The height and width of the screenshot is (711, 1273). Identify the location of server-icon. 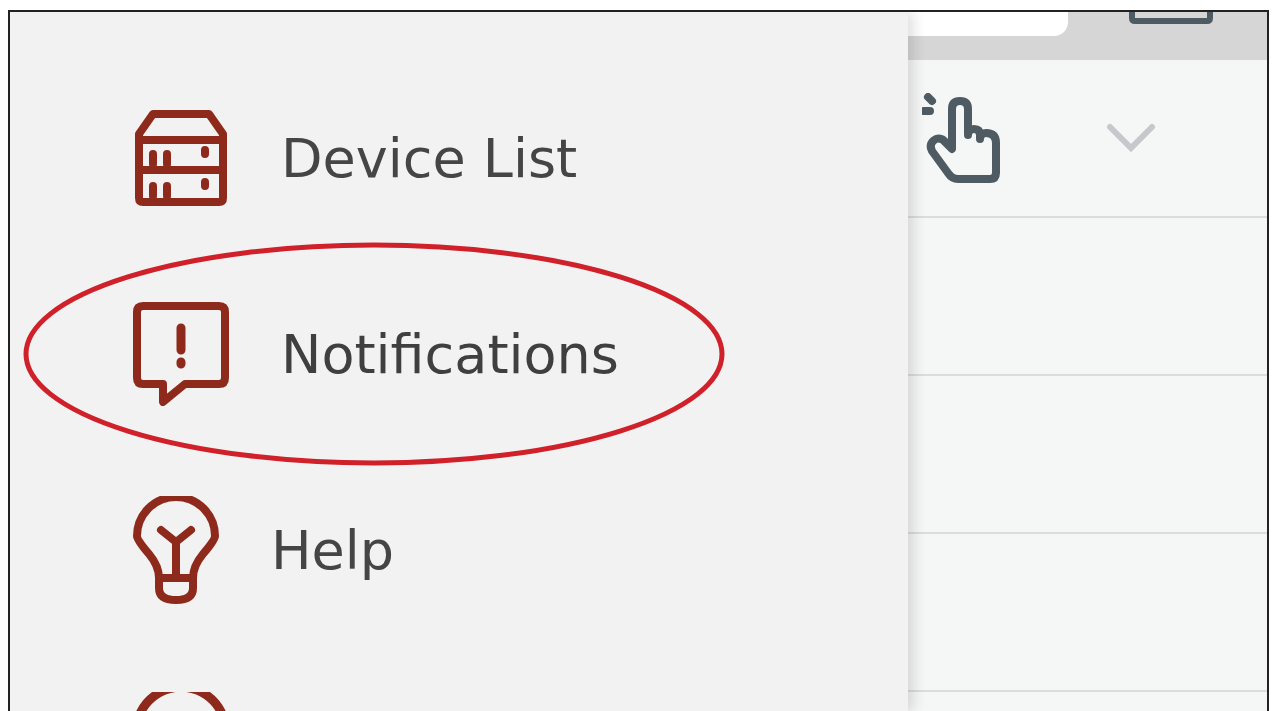
(181, 158).